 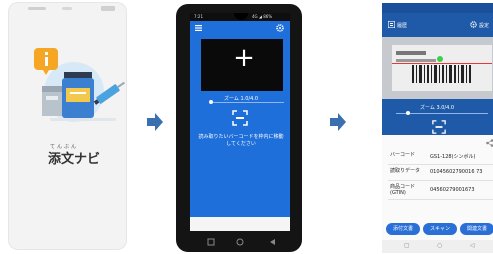 I want to click on settings-label: 設定, so click(x=484, y=25).